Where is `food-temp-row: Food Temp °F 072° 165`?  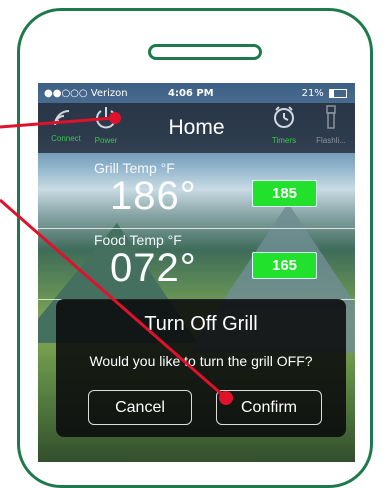
food-temp-row: Food Temp °F 072° 165 is located at coordinates (196, 263).